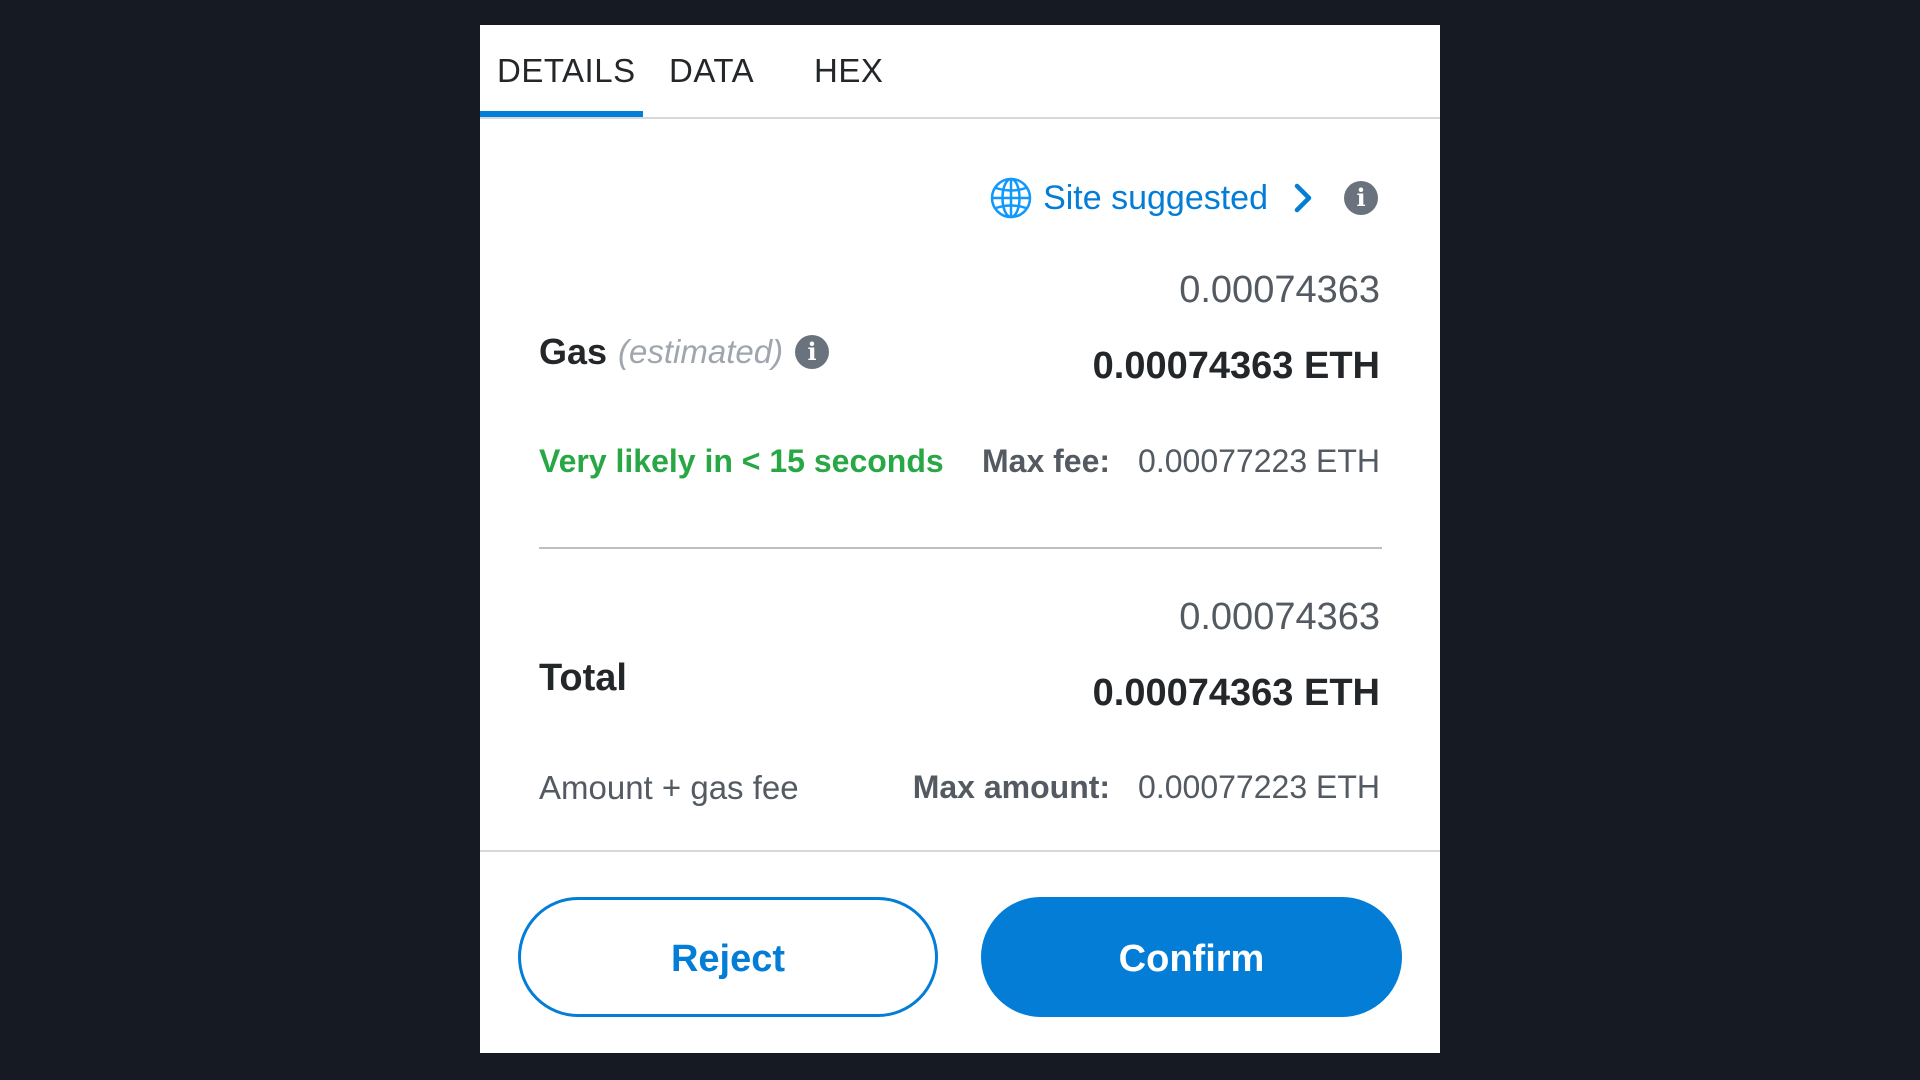  What do you see at coordinates (583, 678) in the screenshot?
I see `total-title: Total` at bounding box center [583, 678].